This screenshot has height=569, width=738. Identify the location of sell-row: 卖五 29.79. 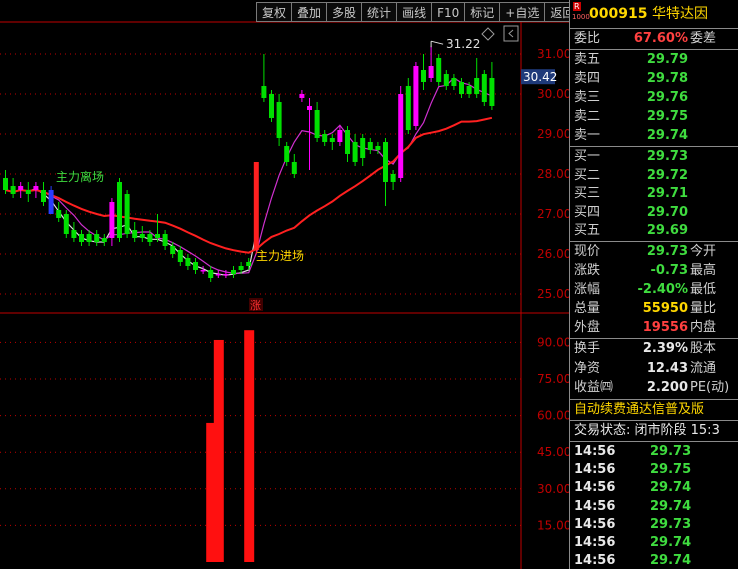
(631, 59).